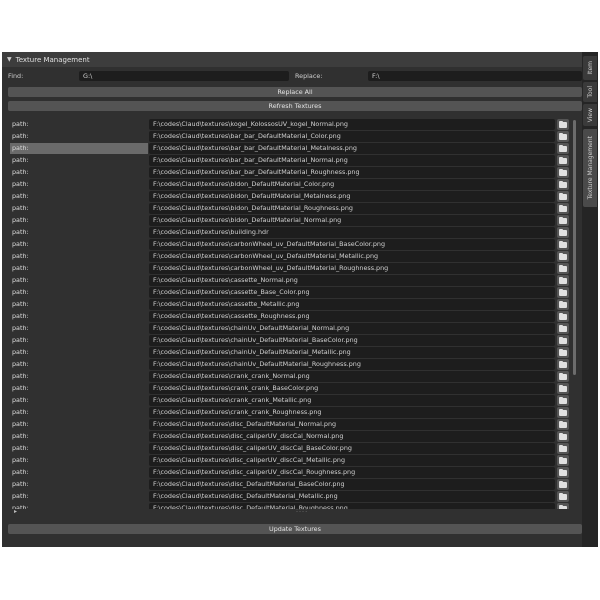  Describe the element at coordinates (15, 511) in the screenshot. I see `triangle-right-icon: ▸` at that location.